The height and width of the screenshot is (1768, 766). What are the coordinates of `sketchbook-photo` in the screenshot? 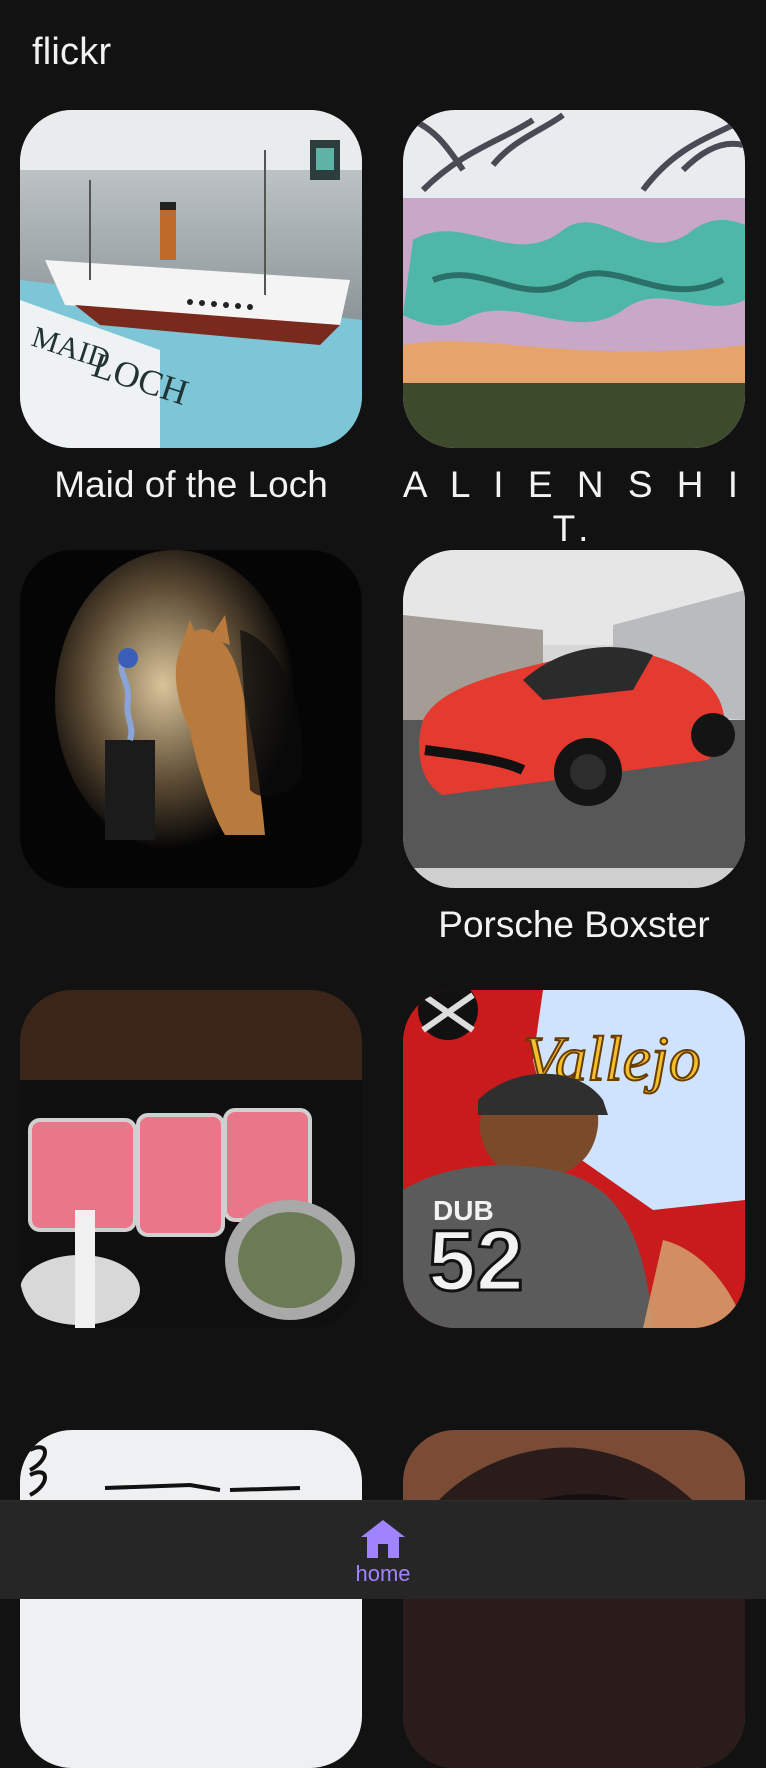 It's located at (191, 1599).